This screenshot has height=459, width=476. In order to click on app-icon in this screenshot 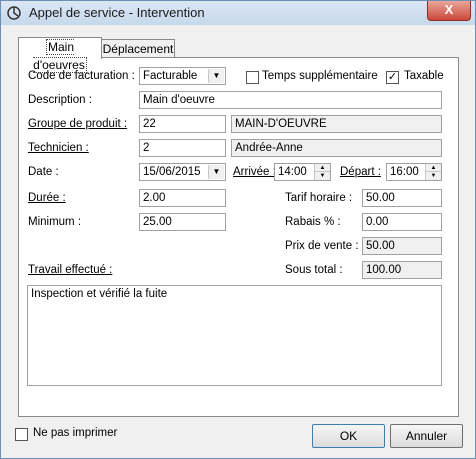, I will do `click(14, 13)`.